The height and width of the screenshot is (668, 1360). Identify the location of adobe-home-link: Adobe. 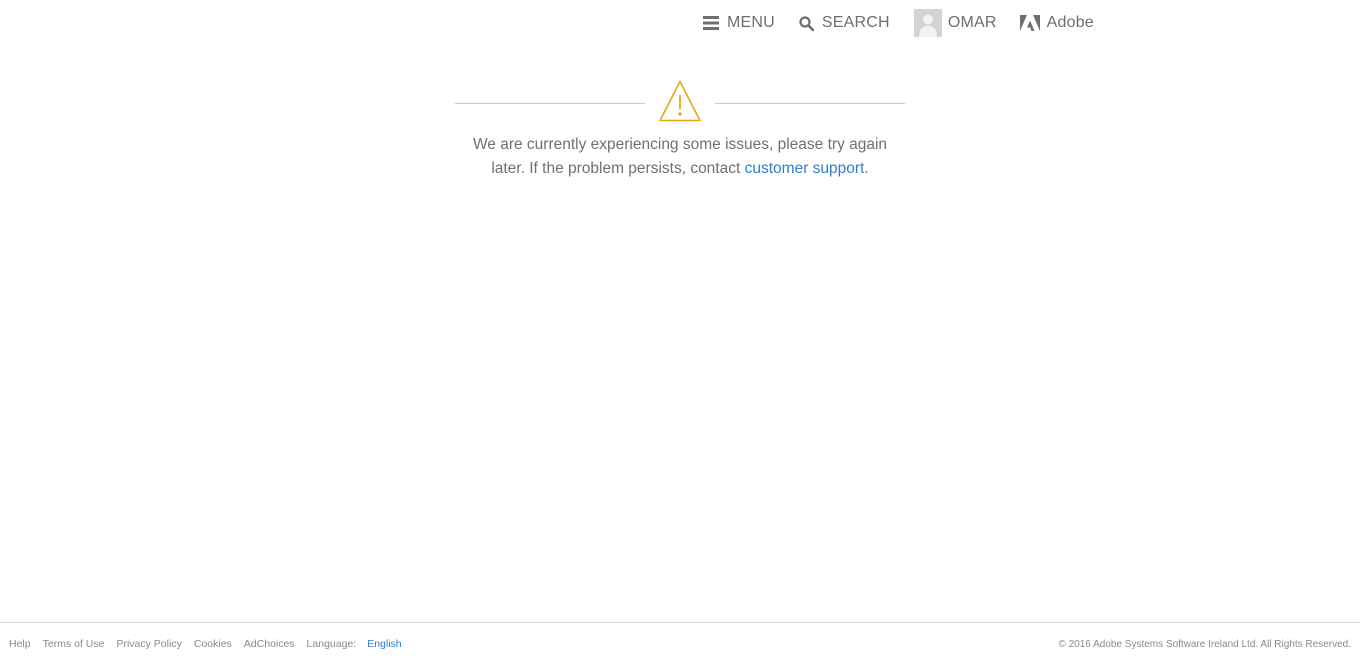
(1056, 23).